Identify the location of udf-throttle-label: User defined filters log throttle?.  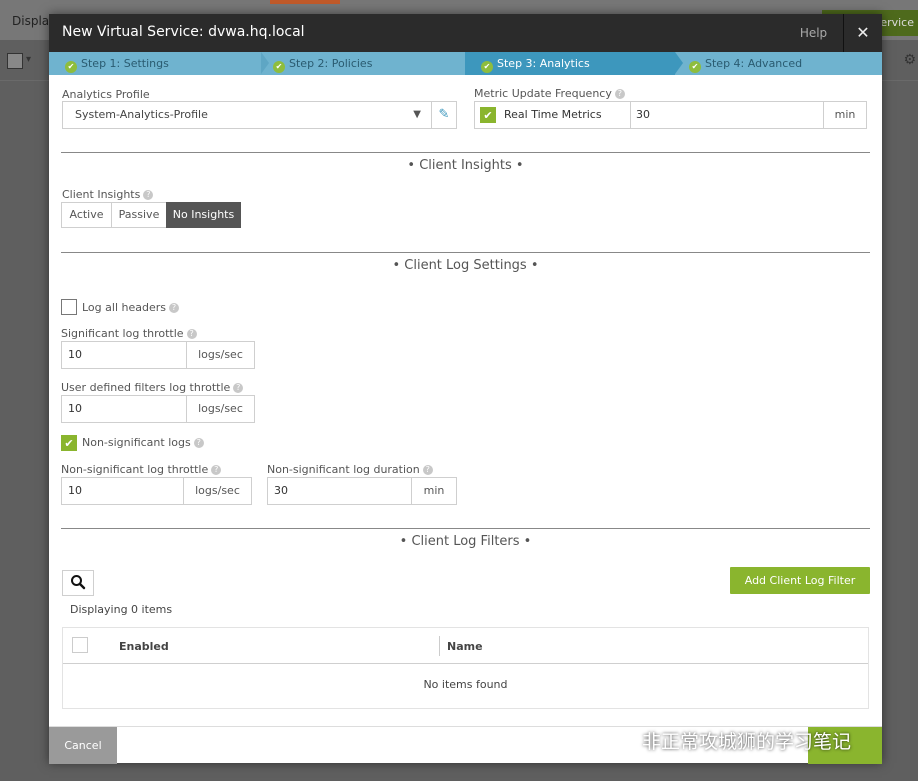
(152, 387).